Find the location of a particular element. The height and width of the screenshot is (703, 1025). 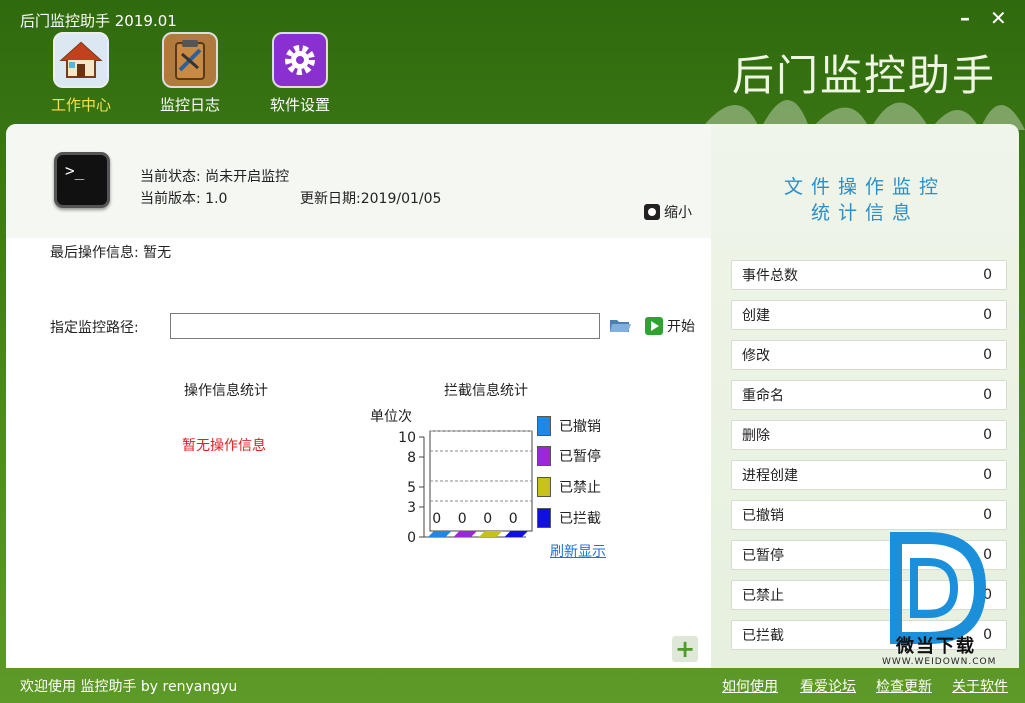

state-line: 当前状态: 尚未开启监控 is located at coordinates (214, 176).